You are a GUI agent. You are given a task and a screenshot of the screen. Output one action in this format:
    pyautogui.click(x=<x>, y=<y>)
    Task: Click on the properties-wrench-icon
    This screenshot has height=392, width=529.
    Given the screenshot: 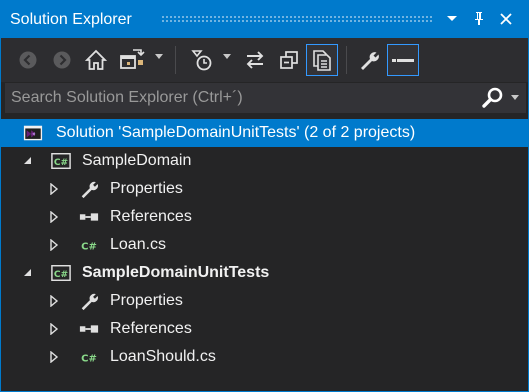 What is the action you would take?
    pyautogui.click(x=370, y=61)
    